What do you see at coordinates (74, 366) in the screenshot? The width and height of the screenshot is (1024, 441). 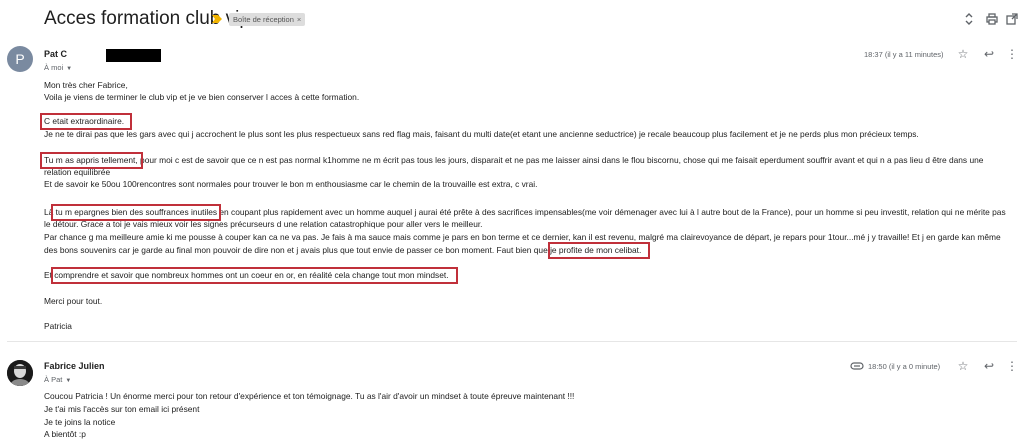 I see `sender-name: Fabrice Julien` at bounding box center [74, 366].